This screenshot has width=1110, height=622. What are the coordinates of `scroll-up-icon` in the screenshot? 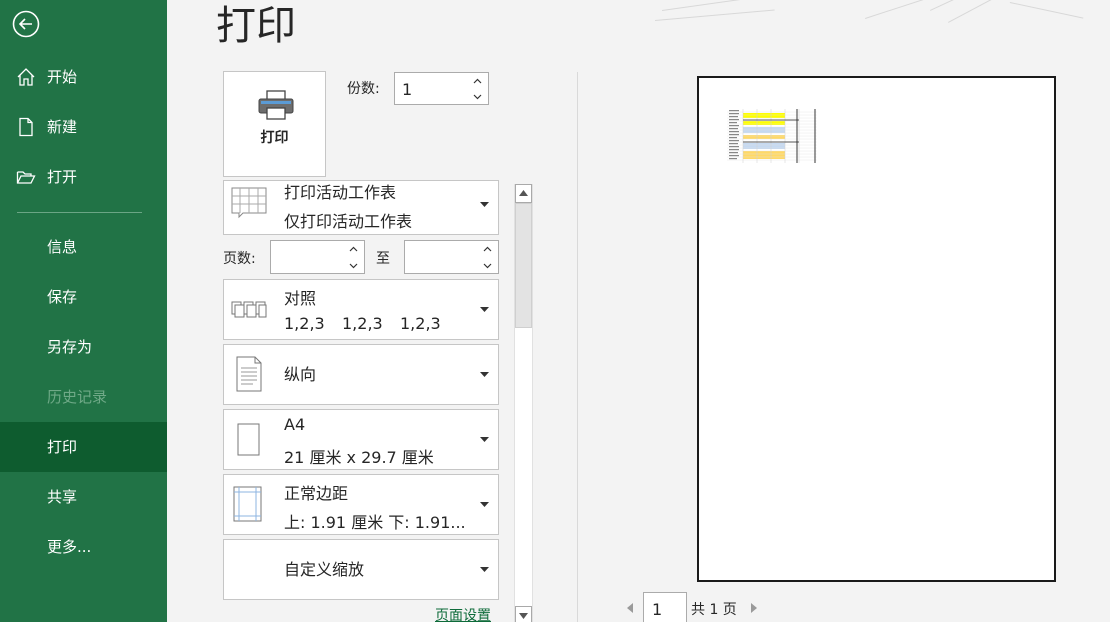 It's located at (523, 193).